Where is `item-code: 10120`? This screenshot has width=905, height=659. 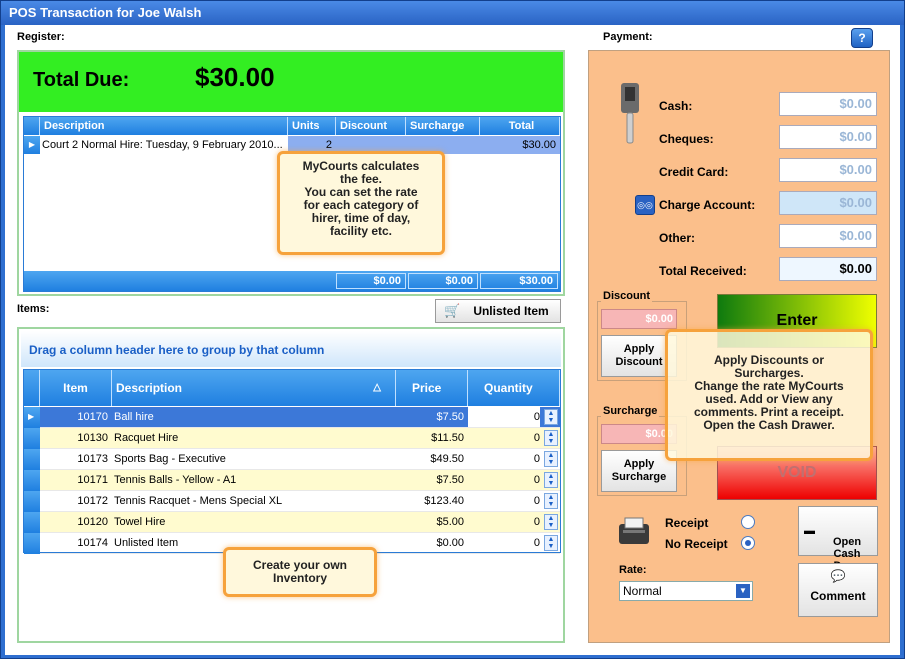 item-code: 10120 is located at coordinates (92, 522).